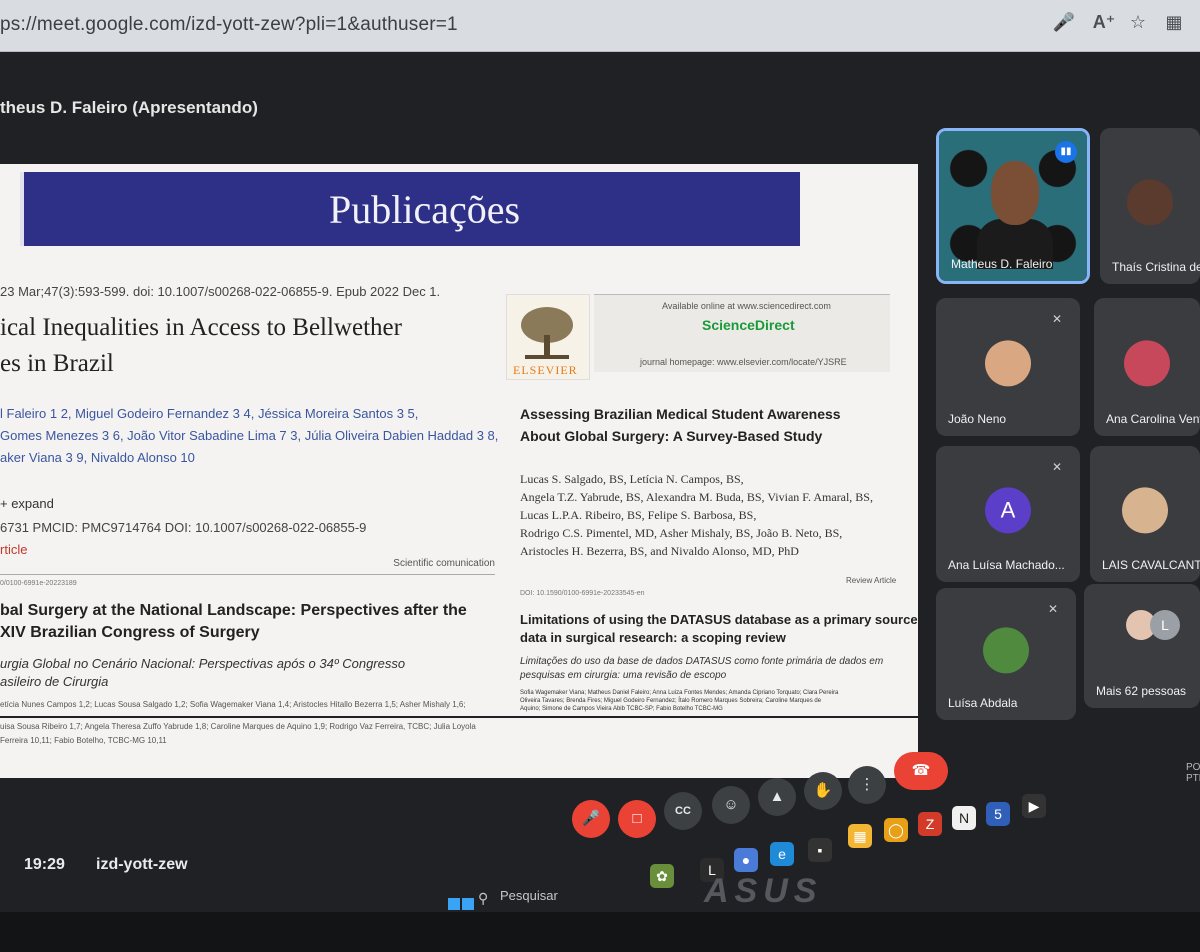 The image size is (1200, 952). What do you see at coordinates (130, 632) in the screenshot?
I see `sub-title-line2: XIV Brazilian Congress of Surgery` at bounding box center [130, 632].